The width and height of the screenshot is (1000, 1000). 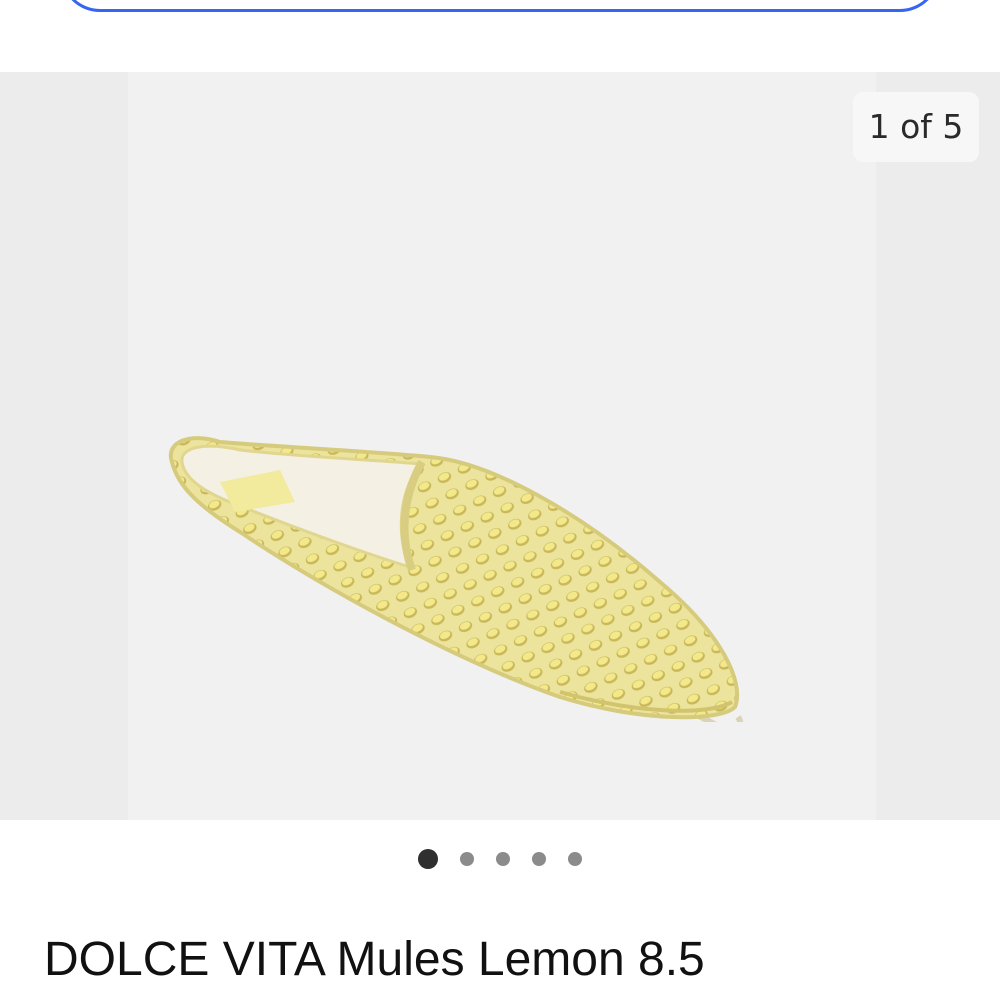 I want to click on carousel-indicator, so click(x=500, y=859).